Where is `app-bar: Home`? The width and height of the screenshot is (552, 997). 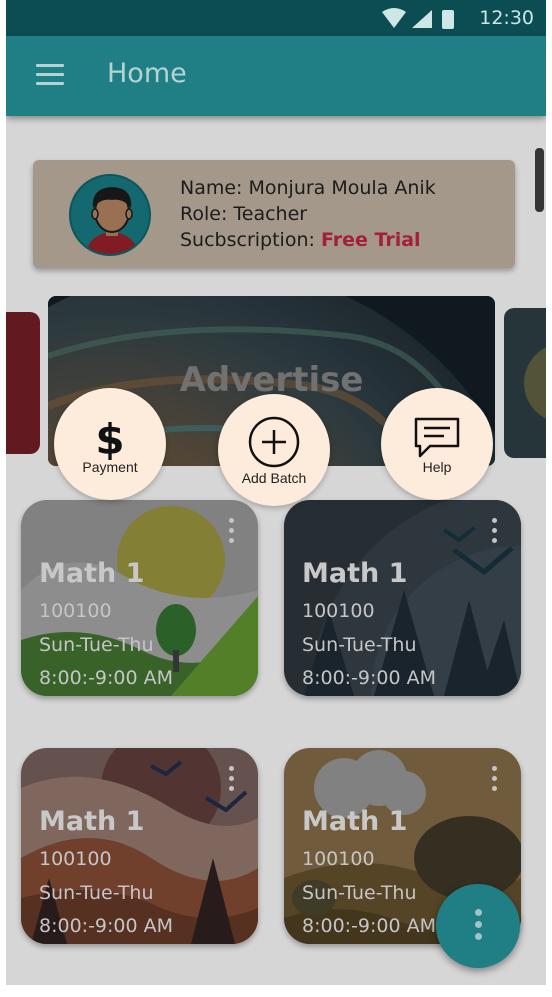 app-bar: Home is located at coordinates (276, 76).